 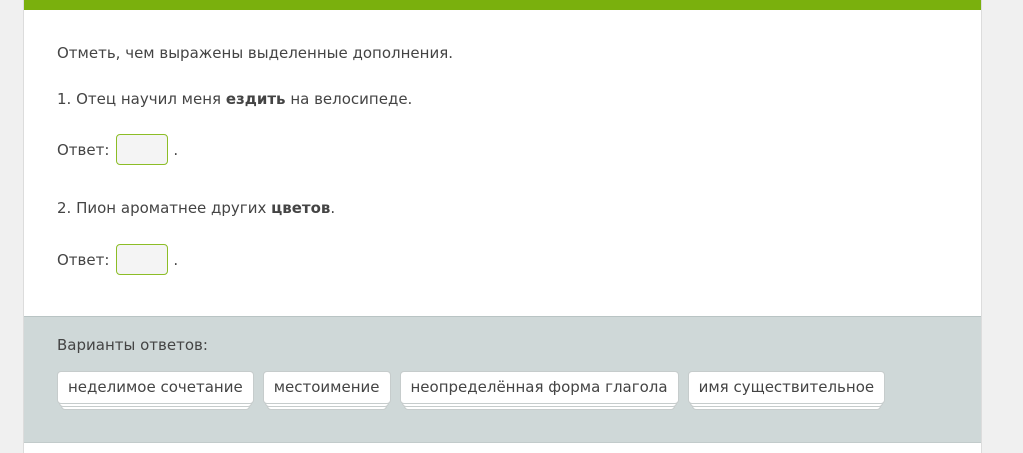 I want to click on question-2-before: Пион ароматнее других, so click(x=171, y=208).